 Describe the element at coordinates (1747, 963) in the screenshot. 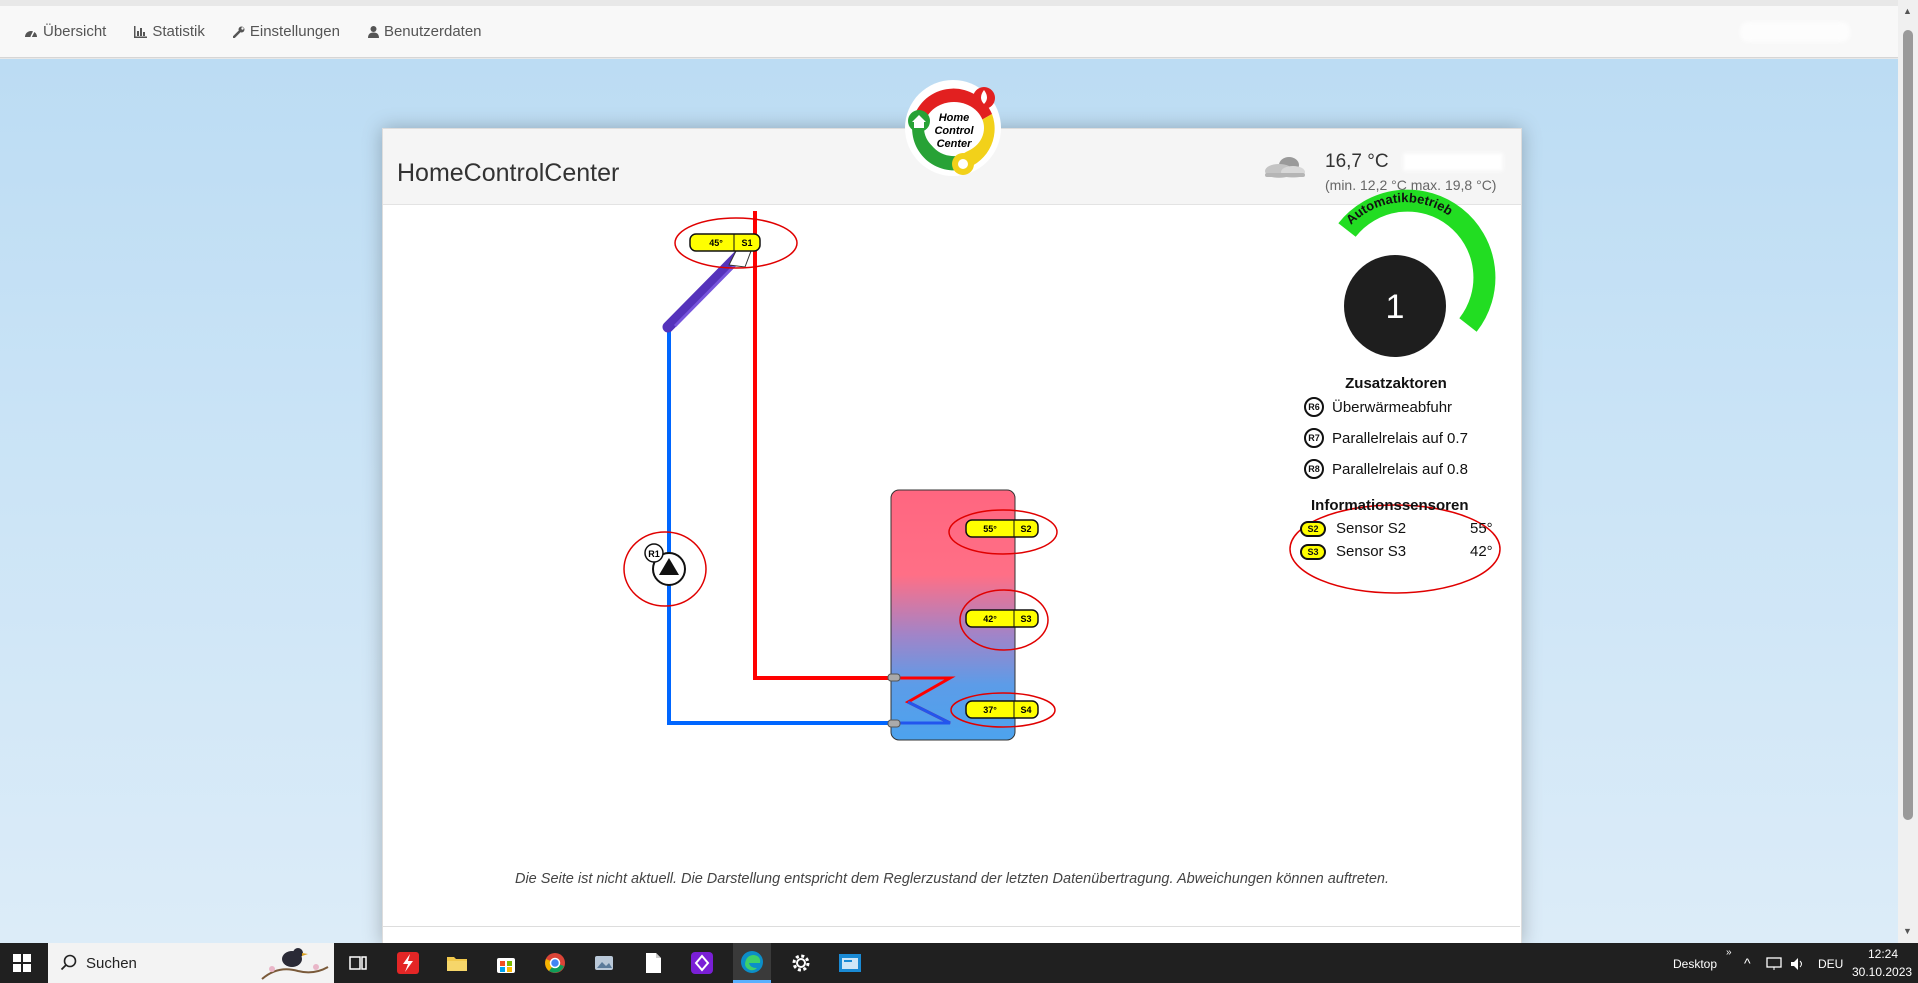

I see `chevron-up-icon: ^` at that location.